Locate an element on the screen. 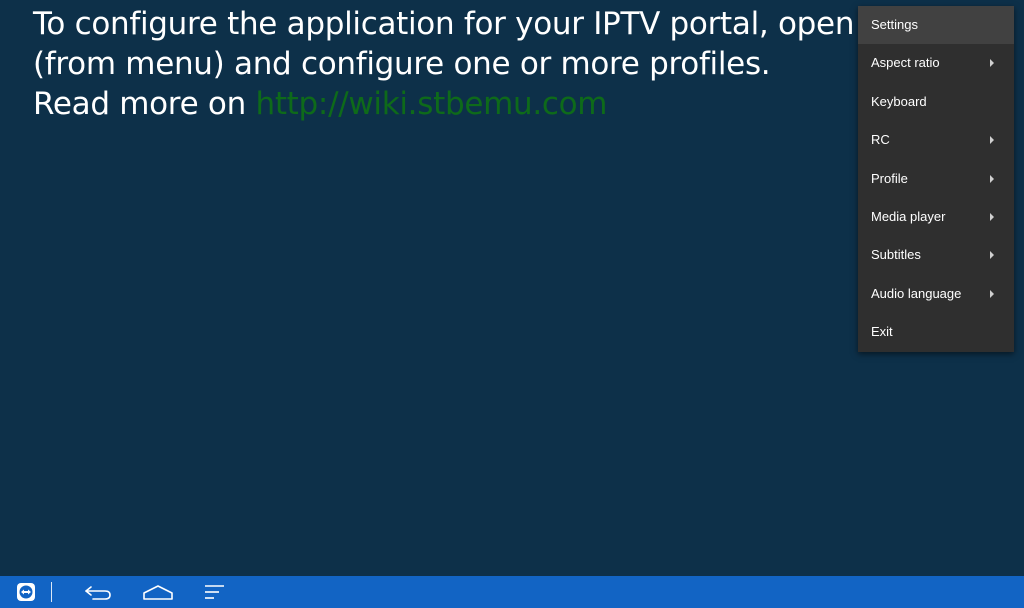 The image size is (1024, 608). menu-item-aspect-ratio: Aspect ratio is located at coordinates (936, 63).